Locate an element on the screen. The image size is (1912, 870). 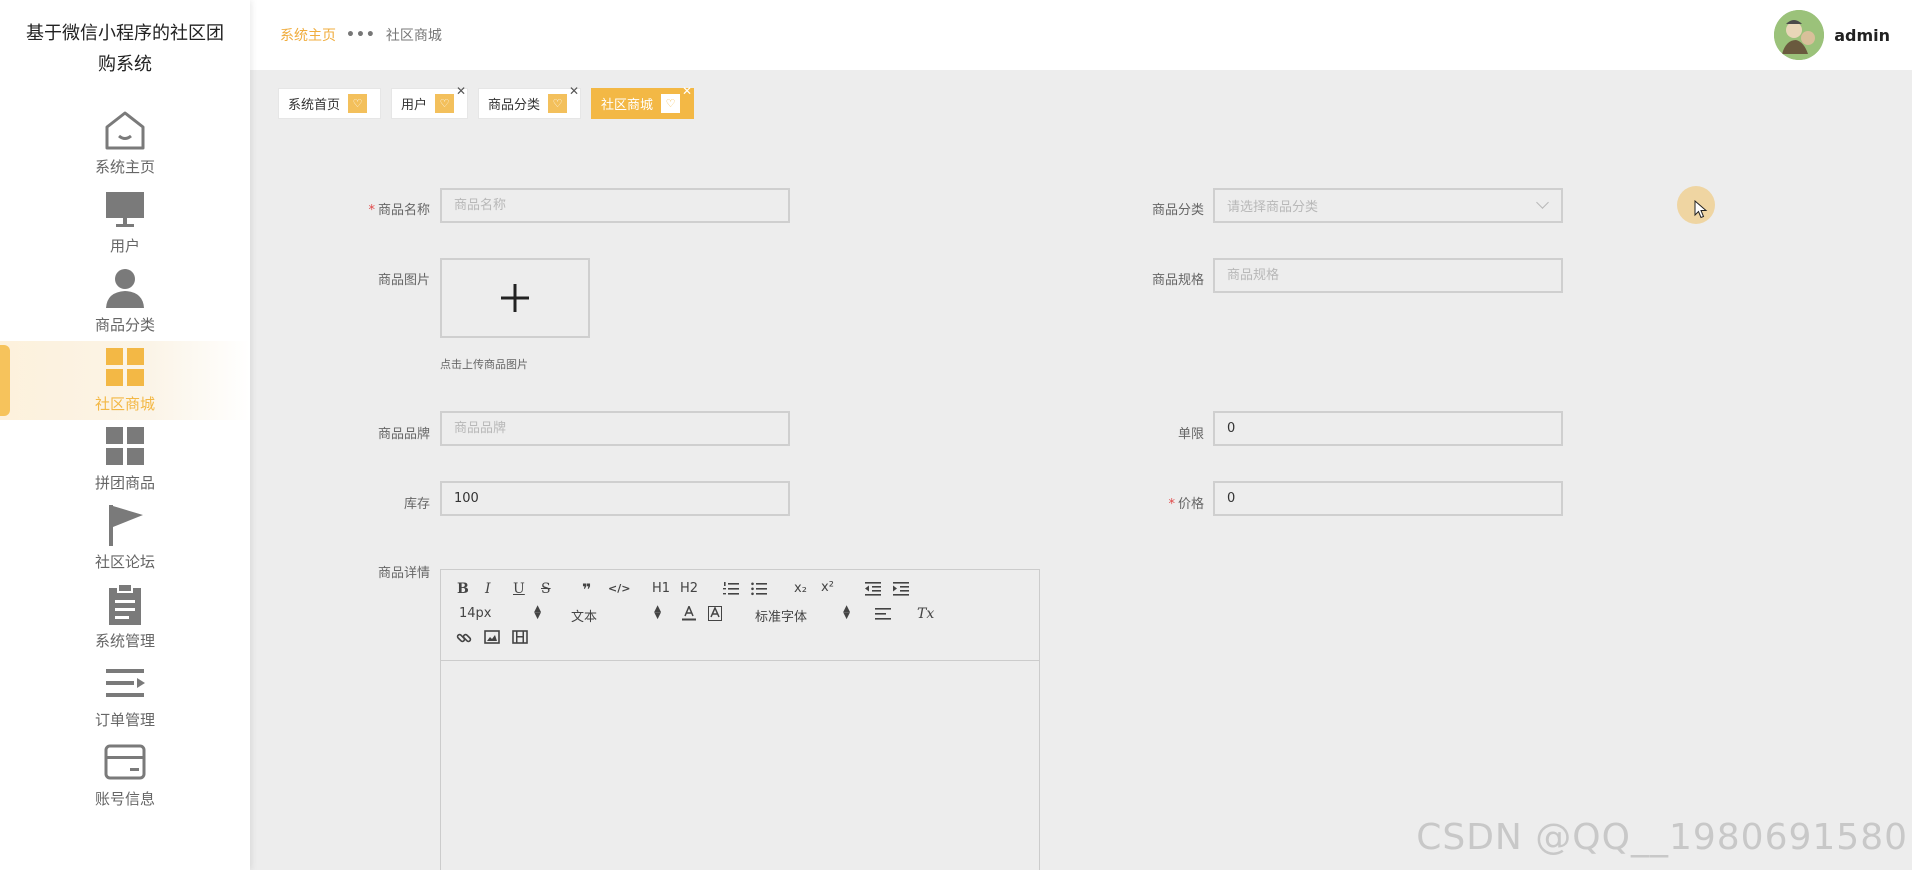
strike-button: S is located at coordinates (546, 589).